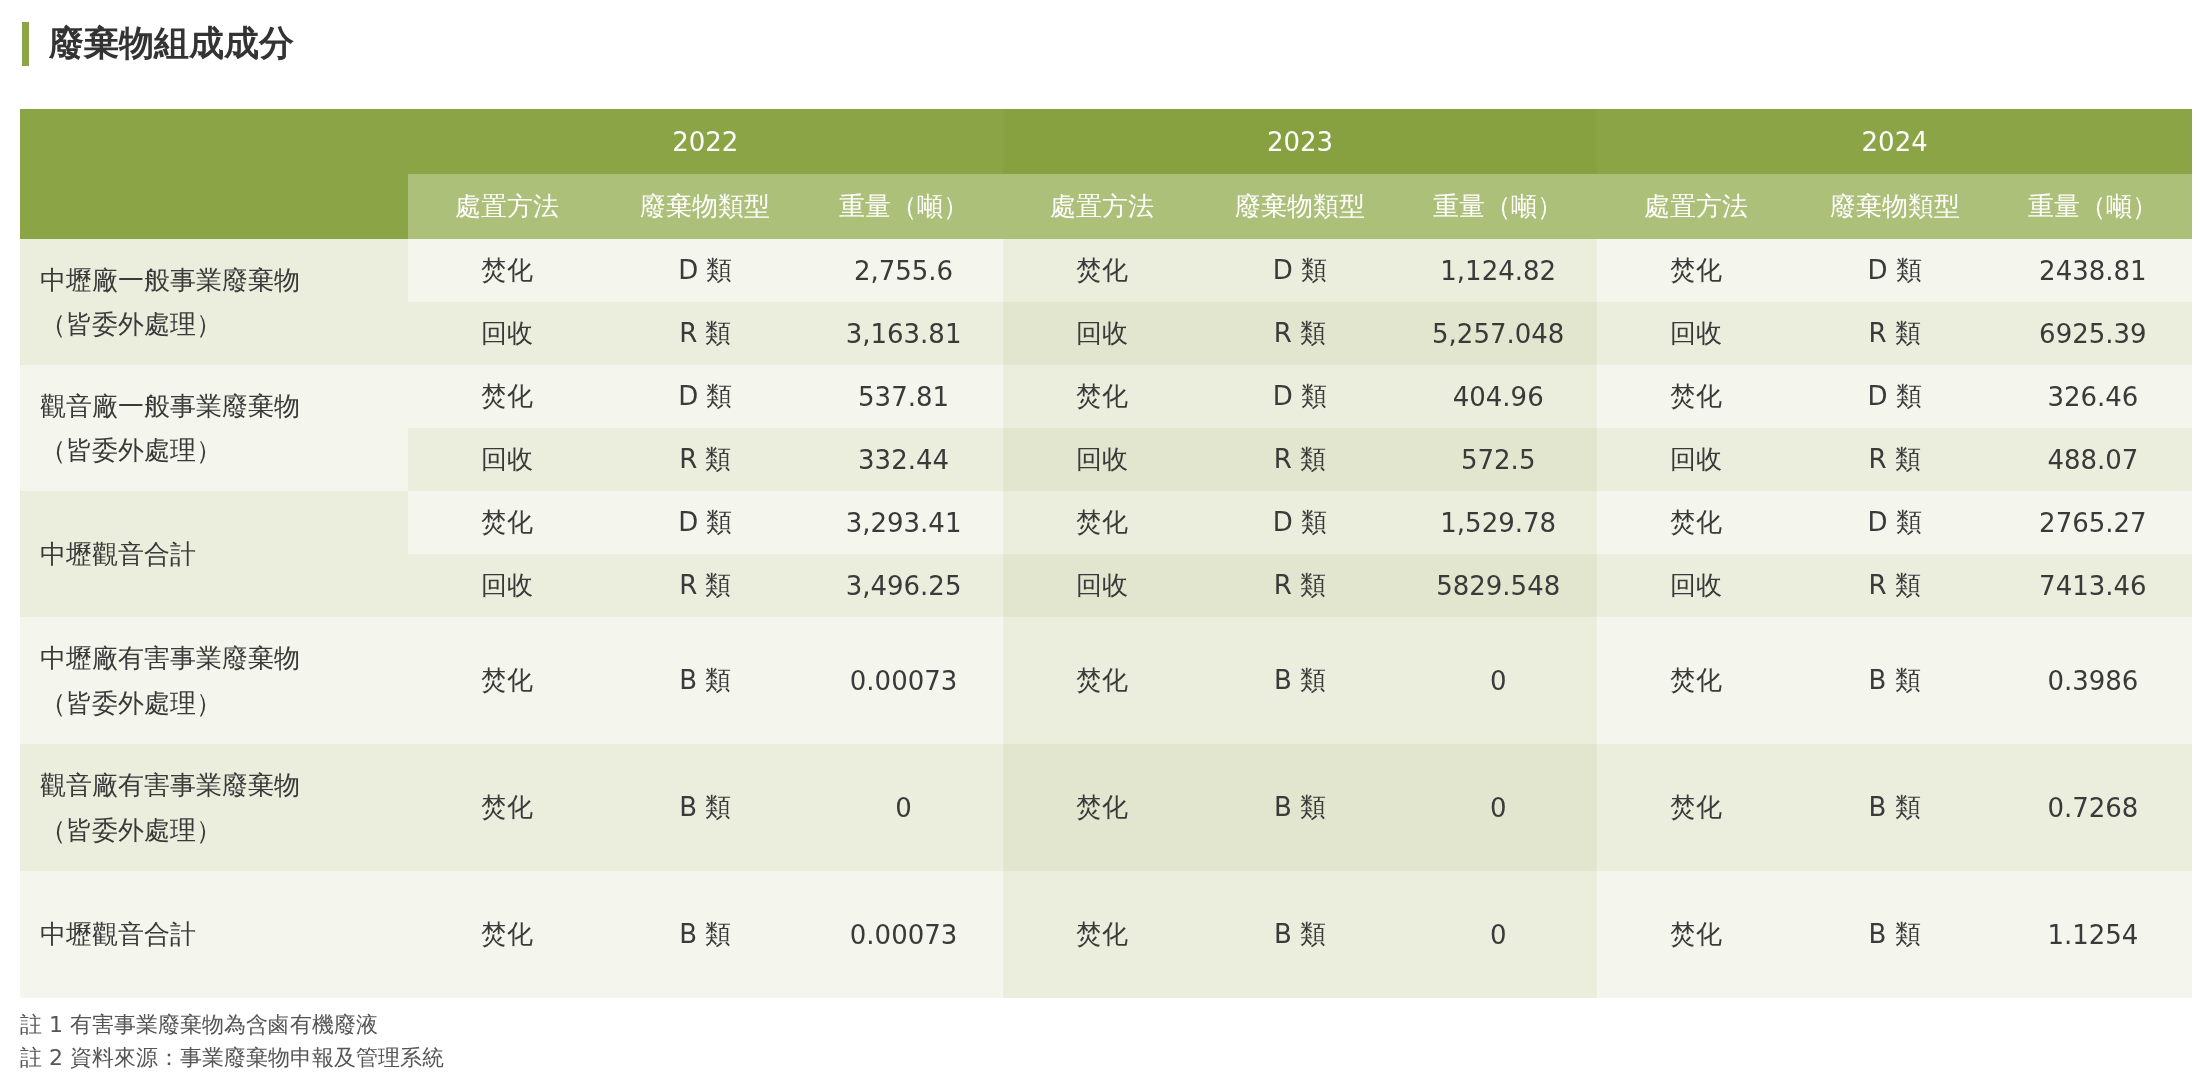 The height and width of the screenshot is (1074, 2200). Describe the element at coordinates (1498, 333) in the screenshot. I see `table-cell: 5,257.048` at that location.